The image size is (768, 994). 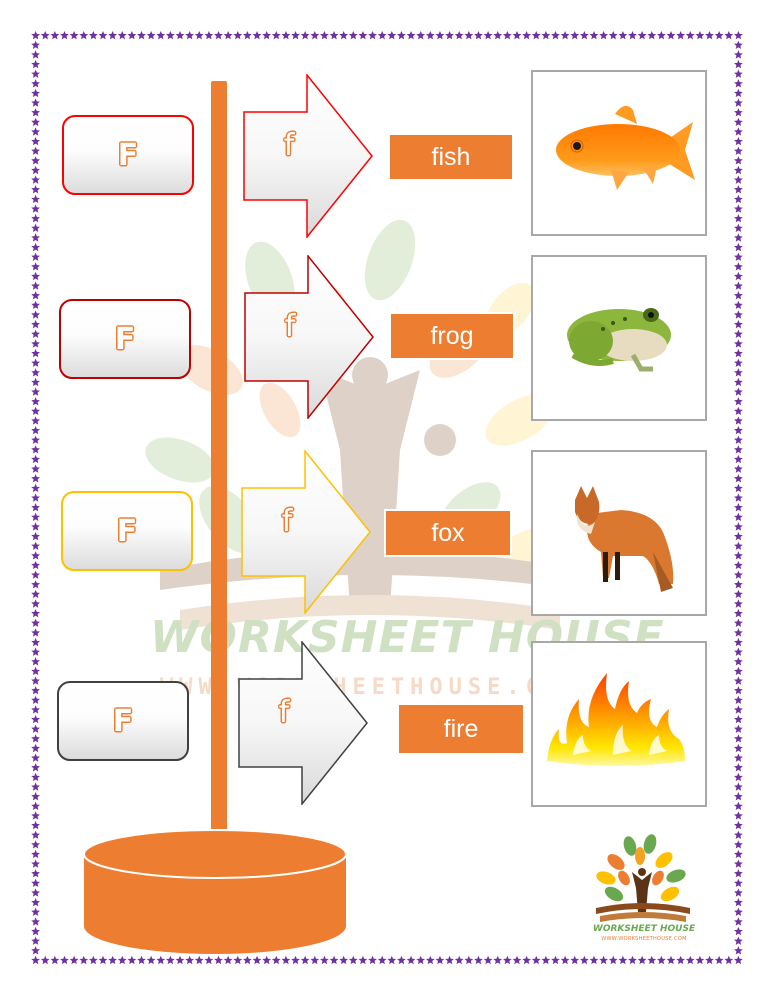 What do you see at coordinates (619, 153) in the screenshot?
I see `picture-card-fish` at bounding box center [619, 153].